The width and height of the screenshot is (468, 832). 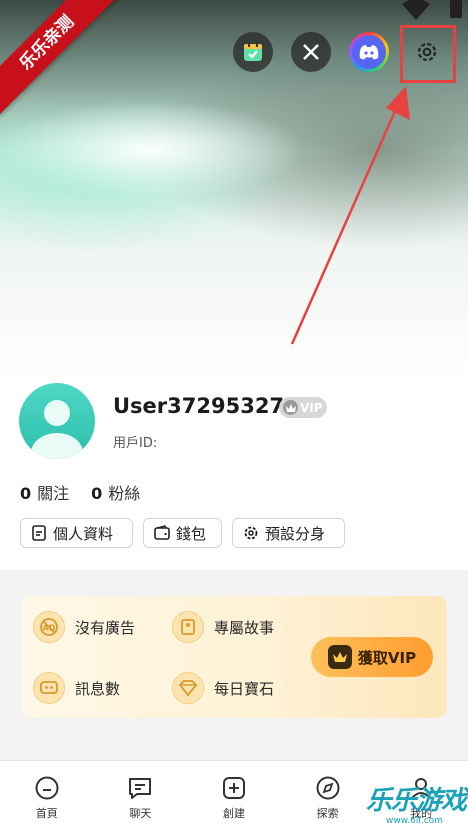 I want to click on perk-label: 專屬故事, so click(x=244, y=627).